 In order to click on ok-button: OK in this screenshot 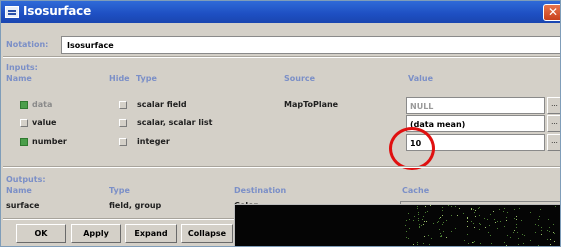, I will do `click(41, 233)`.